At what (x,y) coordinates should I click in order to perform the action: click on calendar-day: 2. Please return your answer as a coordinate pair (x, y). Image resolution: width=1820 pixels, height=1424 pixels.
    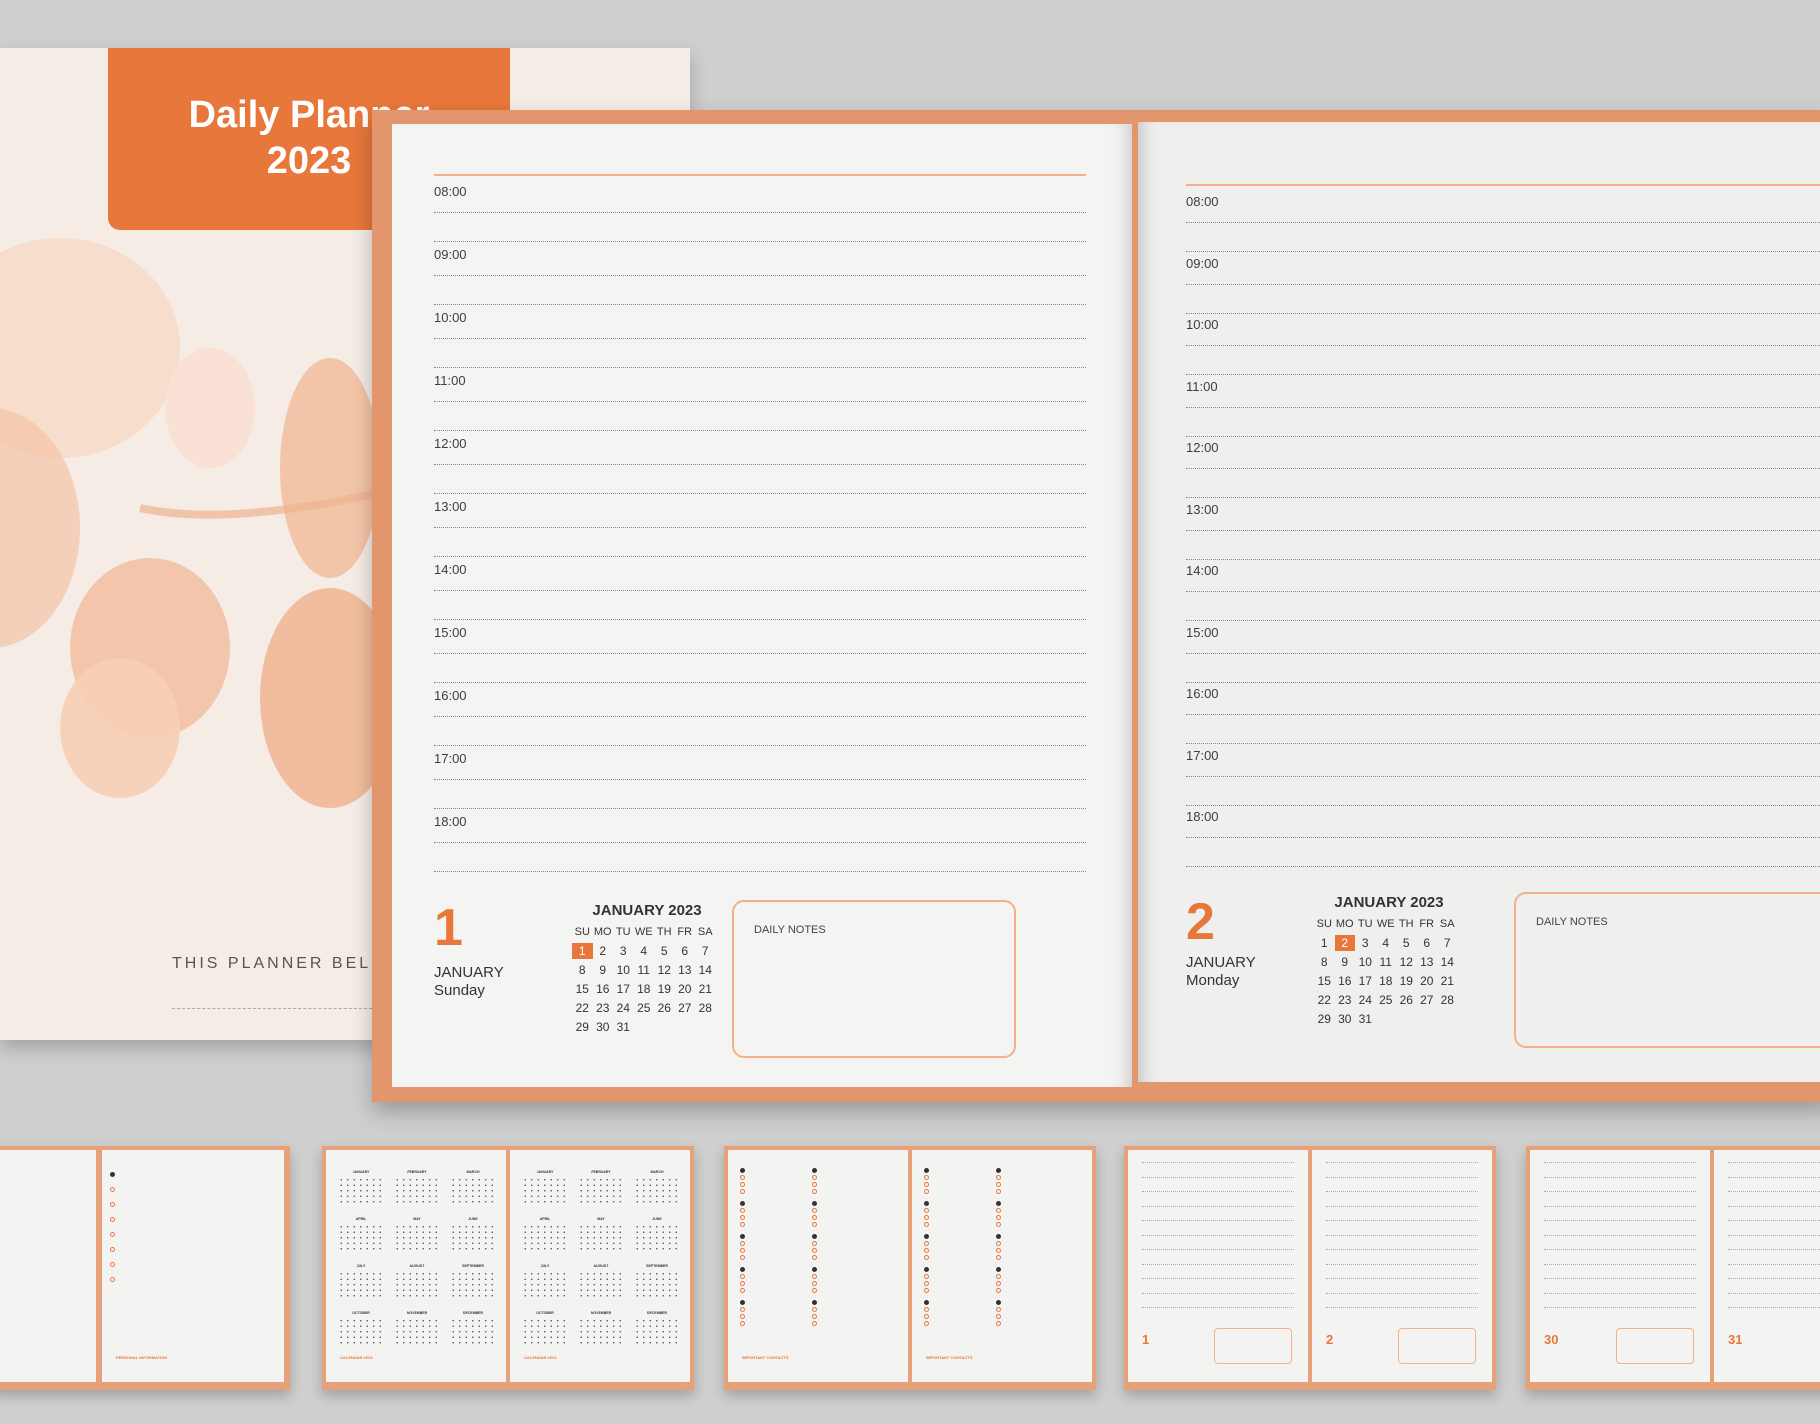
    Looking at the image, I should click on (603, 951).